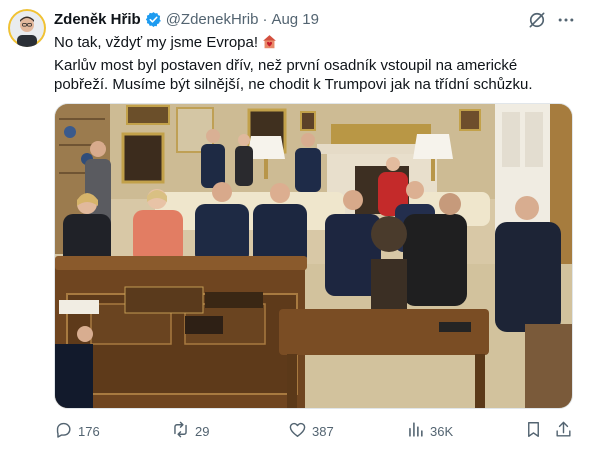 The height and width of the screenshot is (458, 599). I want to click on reply-button: 176, so click(77, 431).